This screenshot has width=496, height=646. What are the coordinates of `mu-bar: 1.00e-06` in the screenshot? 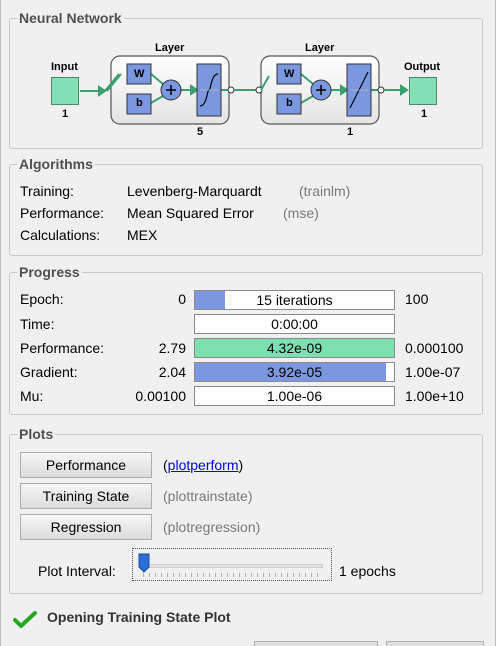 It's located at (294, 396).